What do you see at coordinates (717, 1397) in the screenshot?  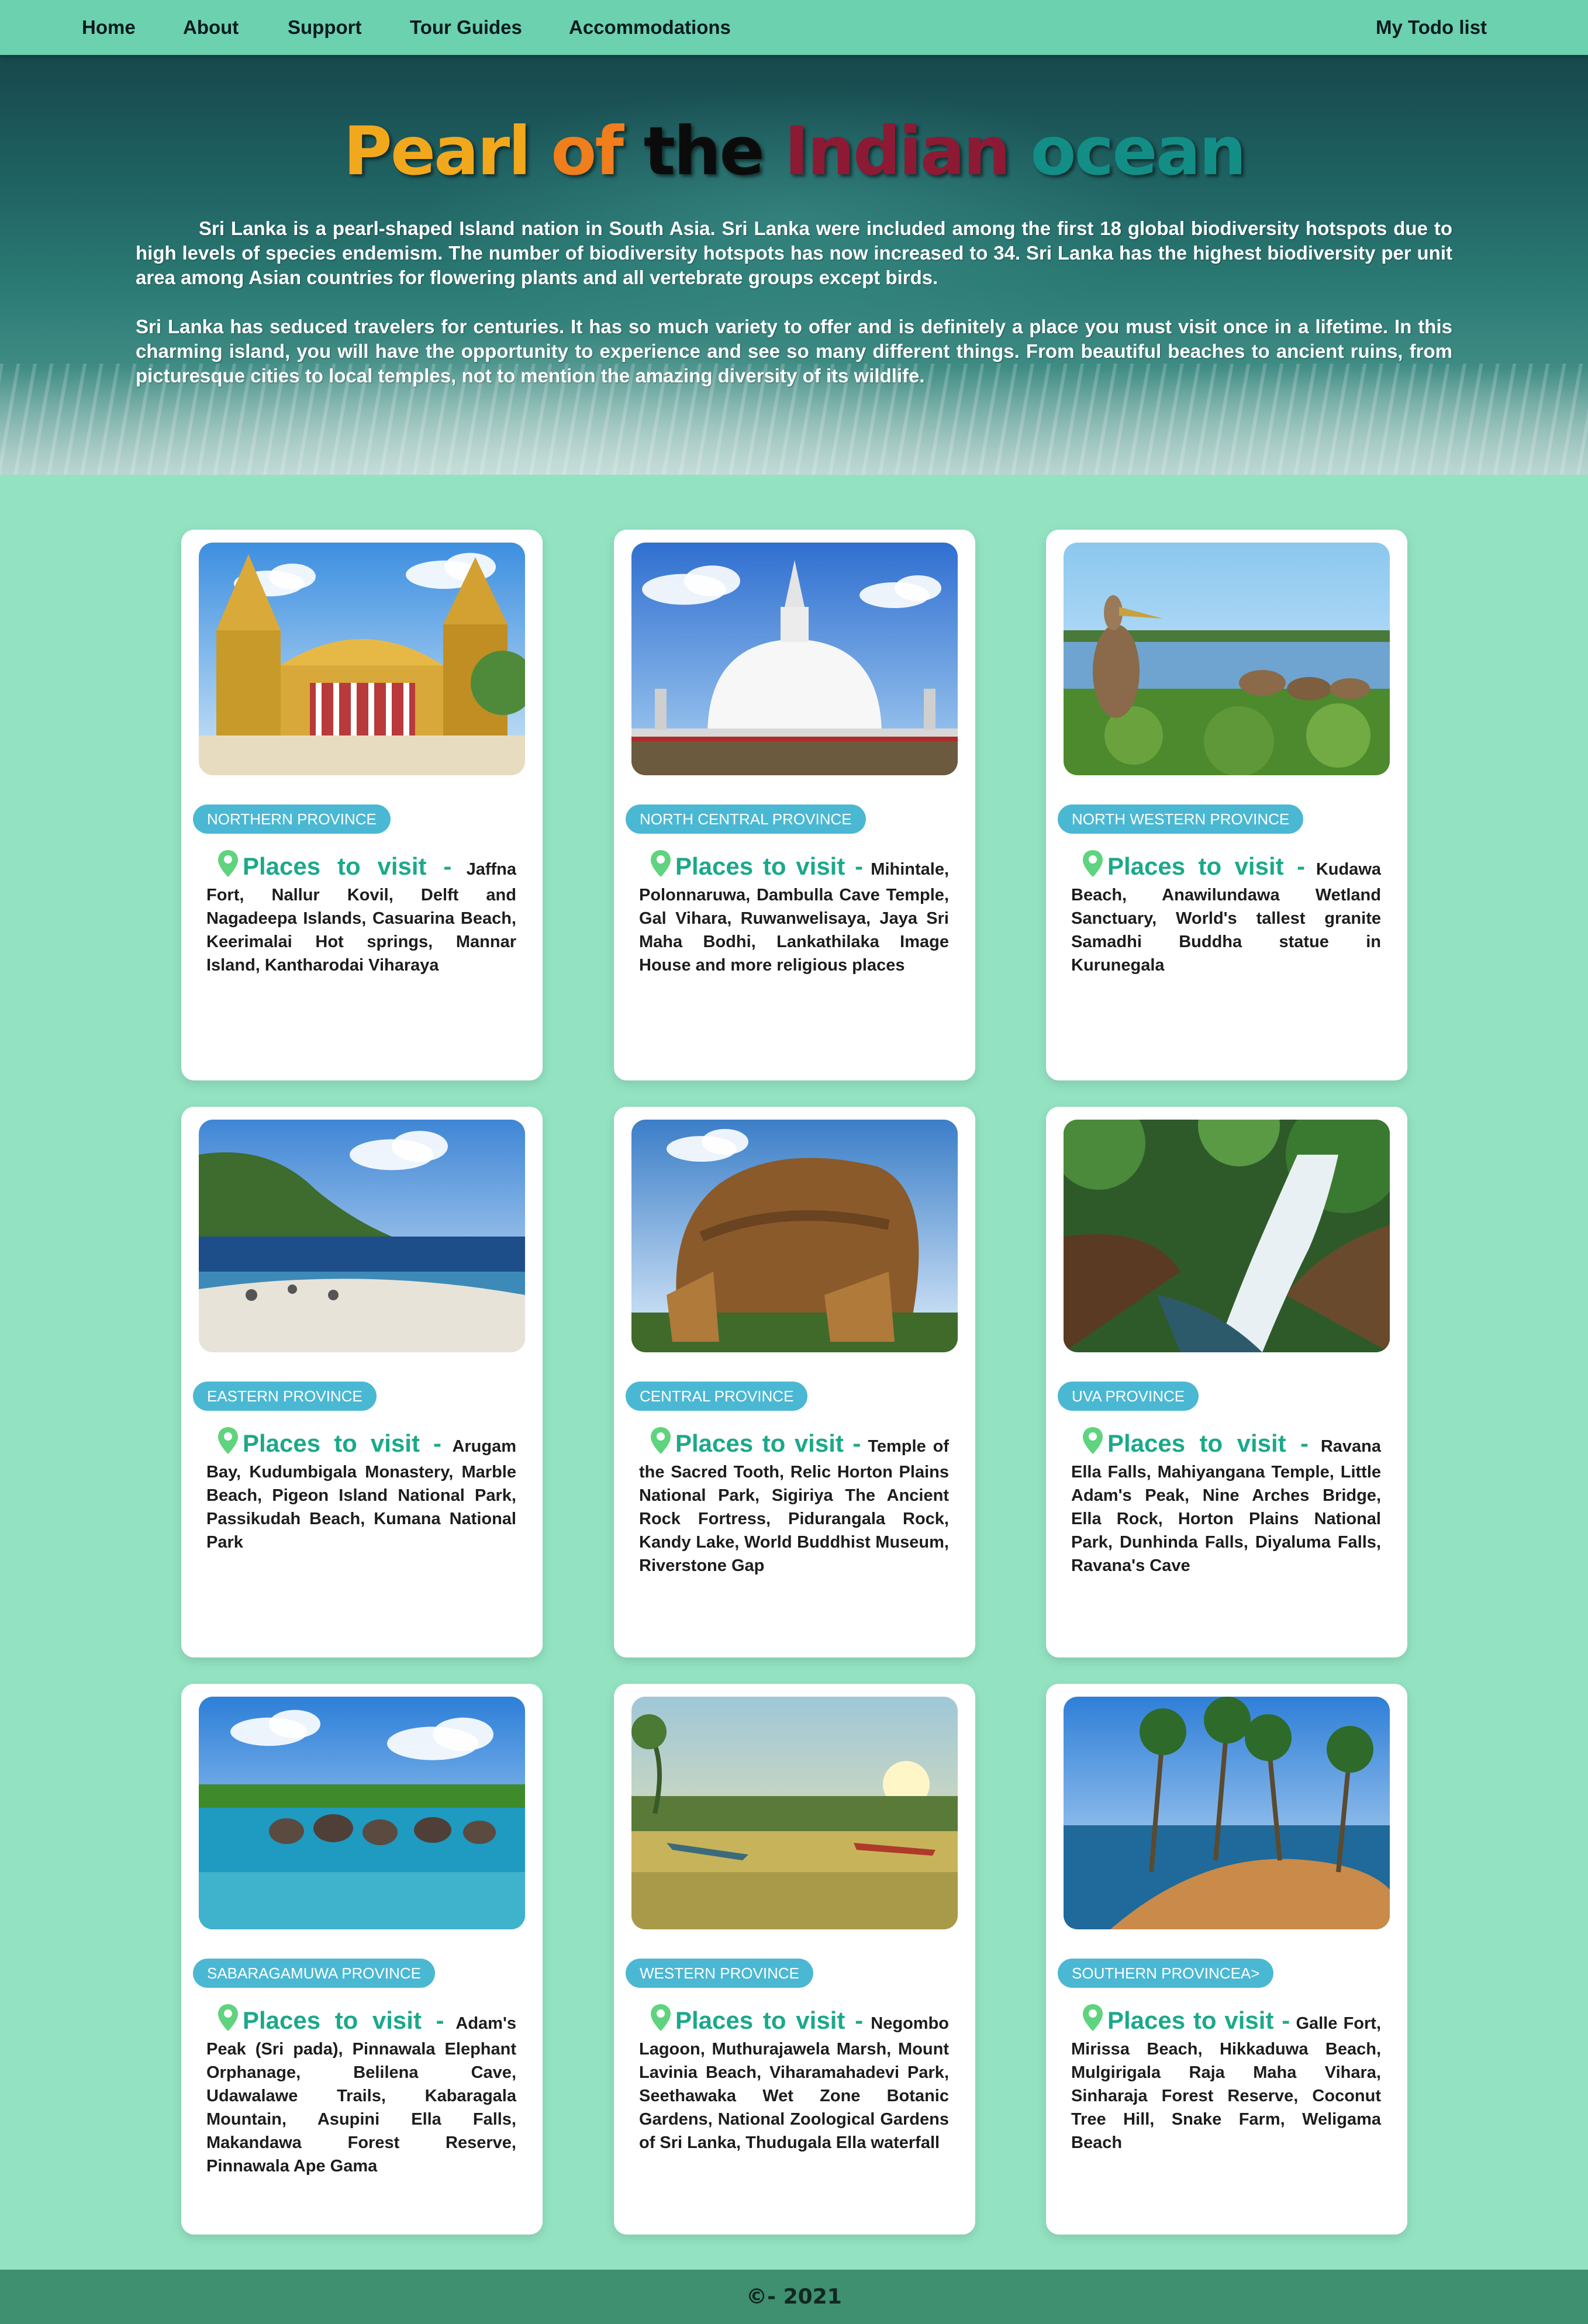 I see `province-badge: CENTRAL PROVINCE` at bounding box center [717, 1397].